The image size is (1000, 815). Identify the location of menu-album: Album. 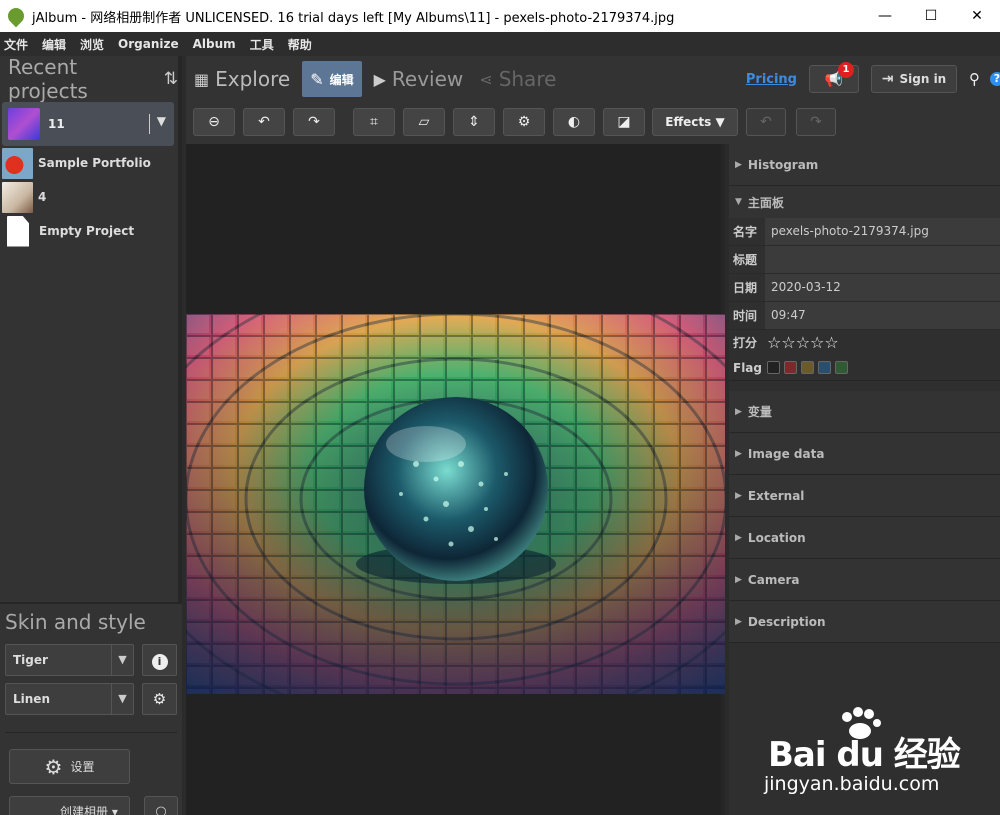
(214, 44).